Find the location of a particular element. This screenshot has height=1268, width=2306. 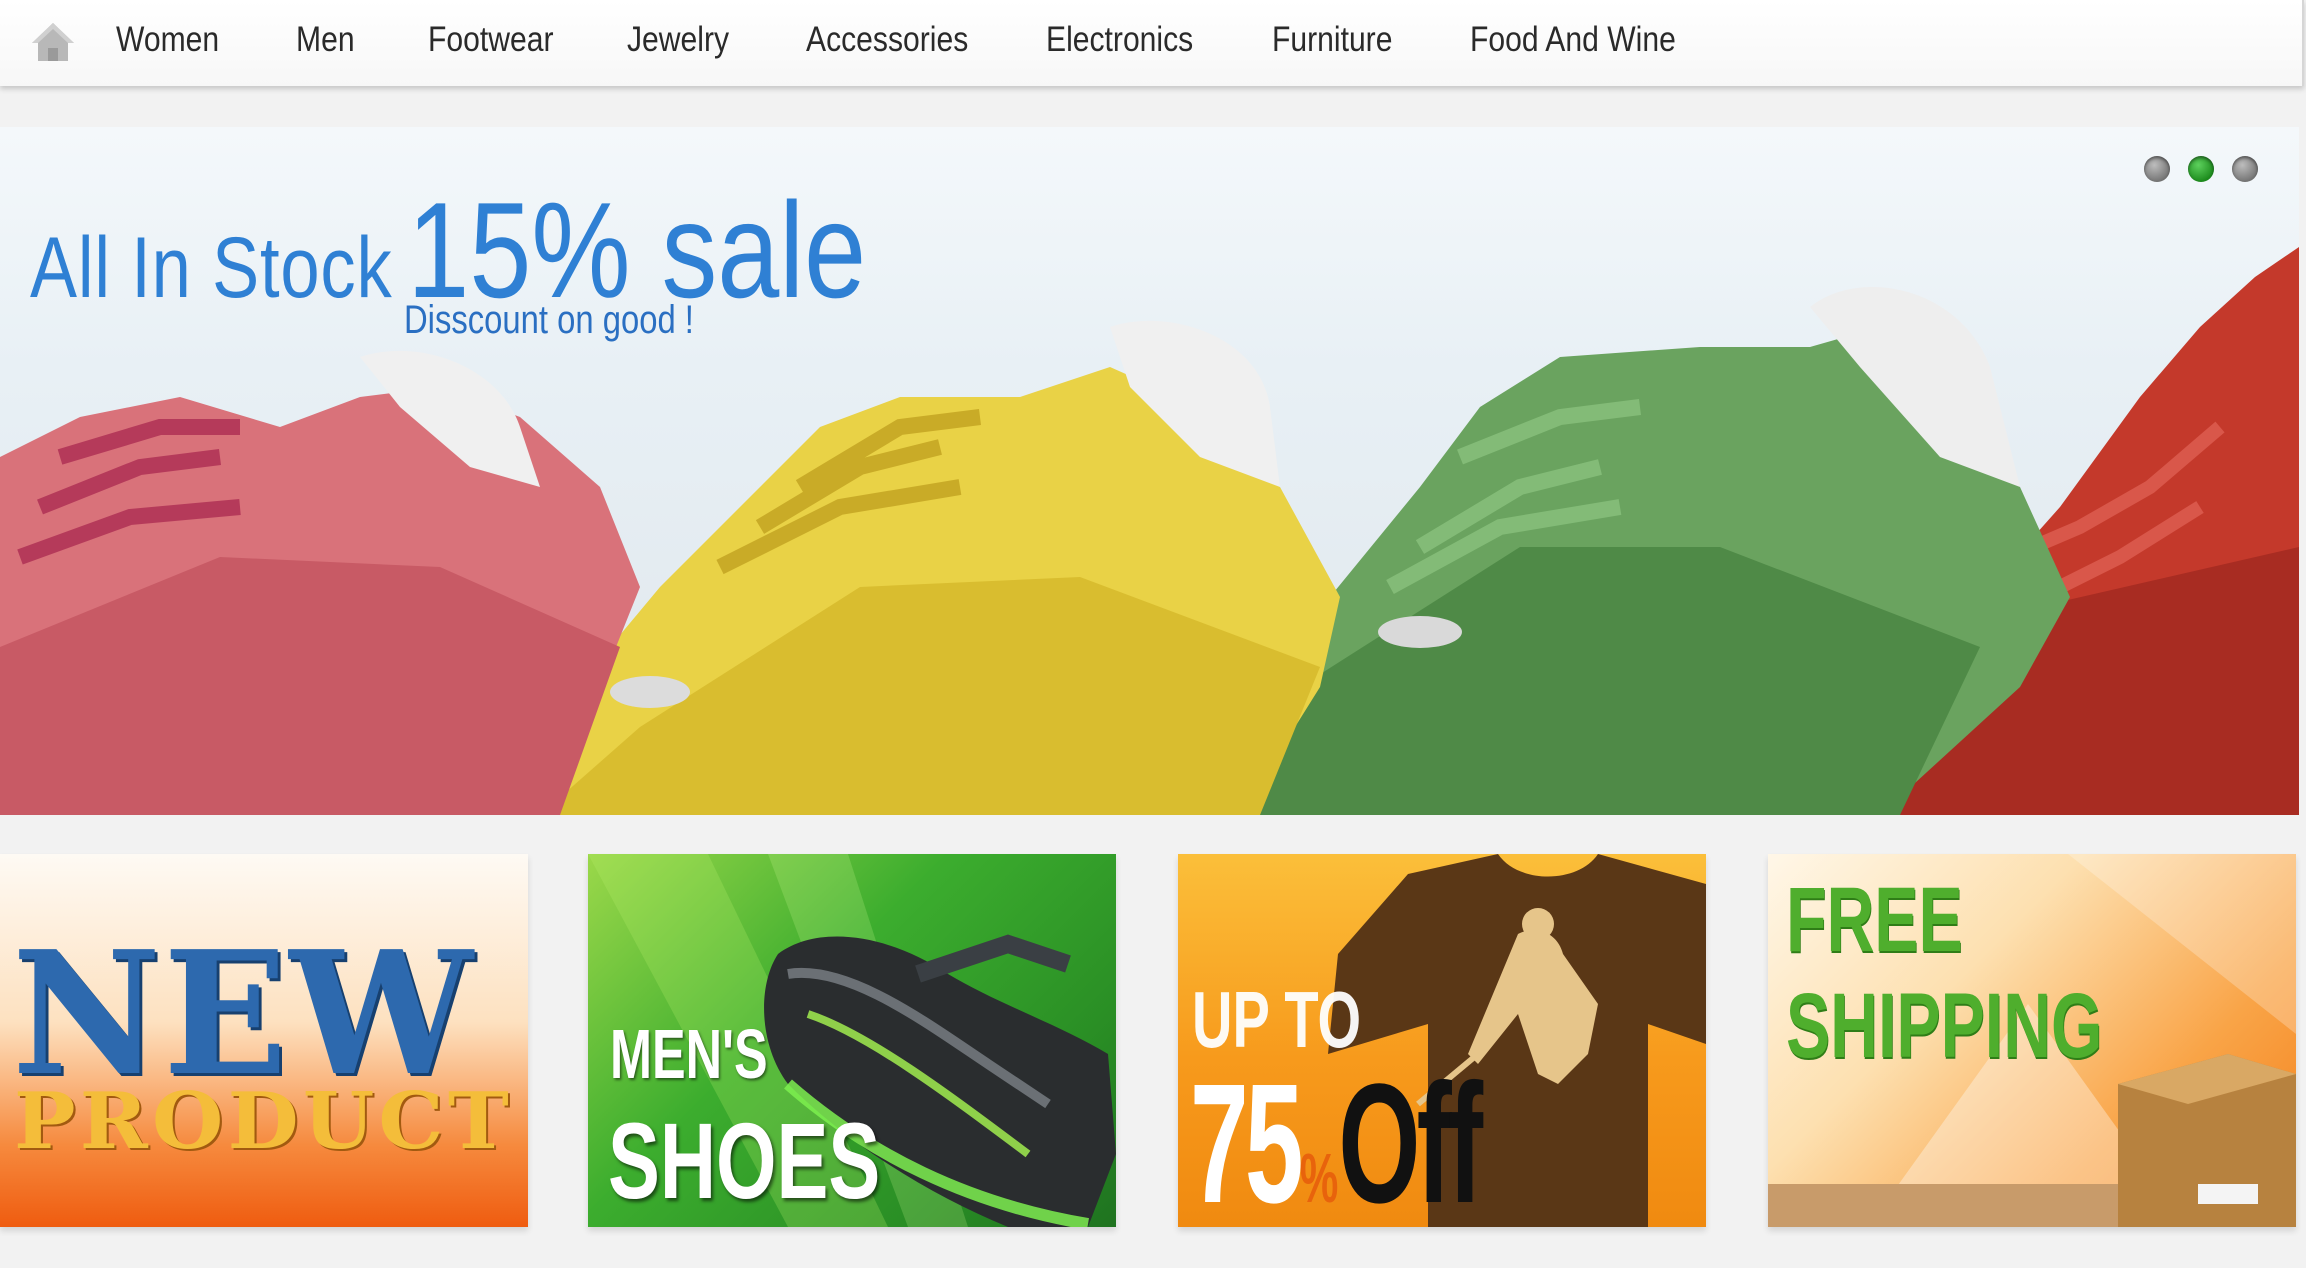

home-icon is located at coordinates (53, 42).